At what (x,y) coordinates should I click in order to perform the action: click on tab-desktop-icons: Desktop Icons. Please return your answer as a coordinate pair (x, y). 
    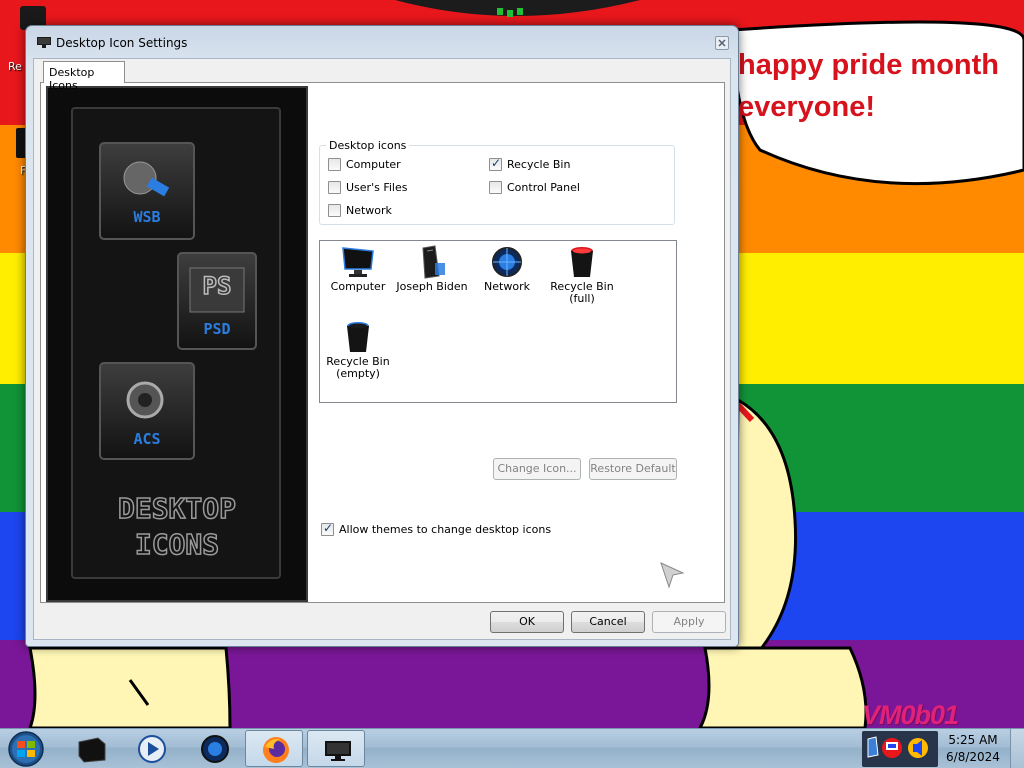
    Looking at the image, I should click on (84, 76).